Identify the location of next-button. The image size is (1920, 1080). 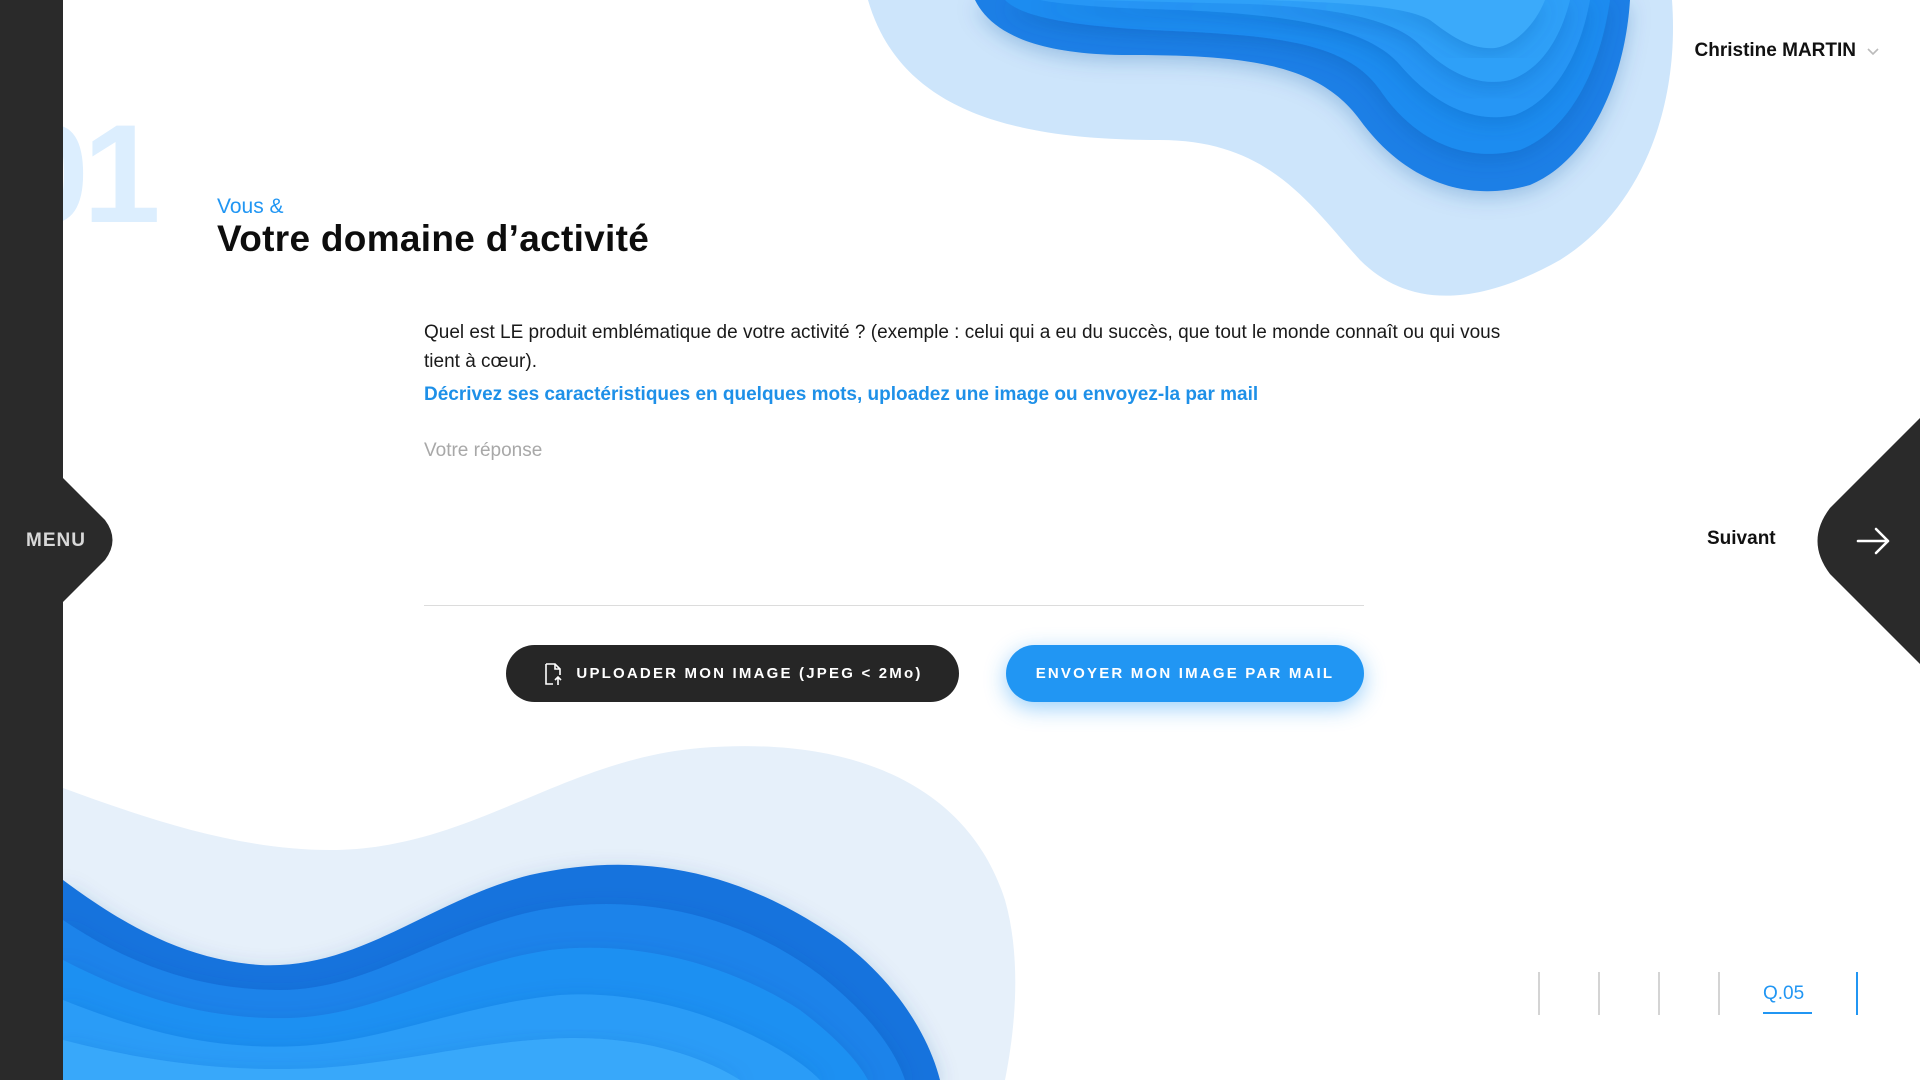
(1865, 541).